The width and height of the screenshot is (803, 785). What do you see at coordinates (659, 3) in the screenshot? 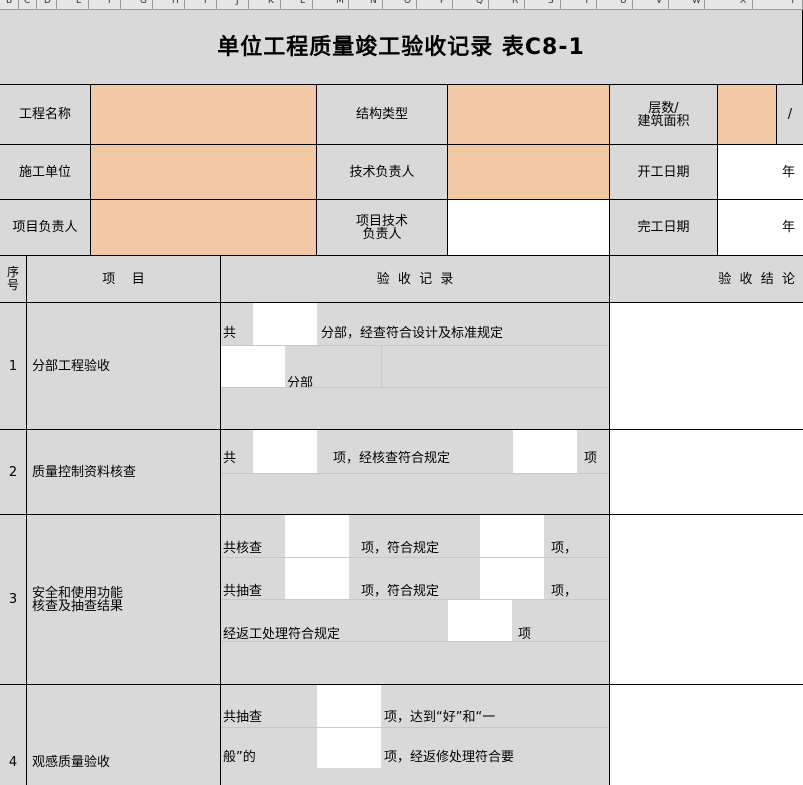
I see `column-header-v: V` at bounding box center [659, 3].